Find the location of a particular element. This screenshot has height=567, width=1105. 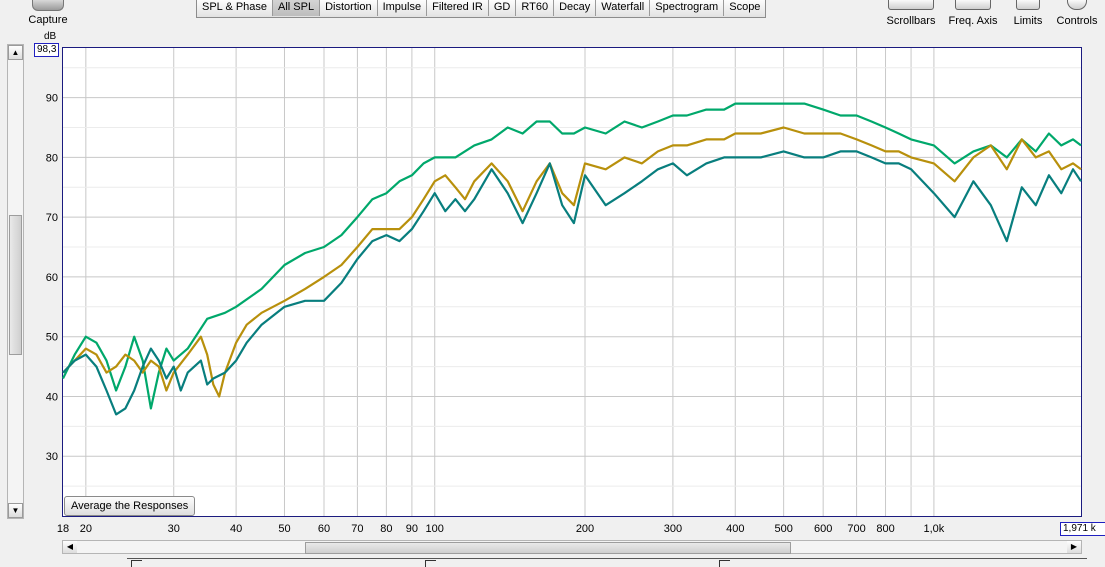

x-tick-label: 400 is located at coordinates (735, 529).